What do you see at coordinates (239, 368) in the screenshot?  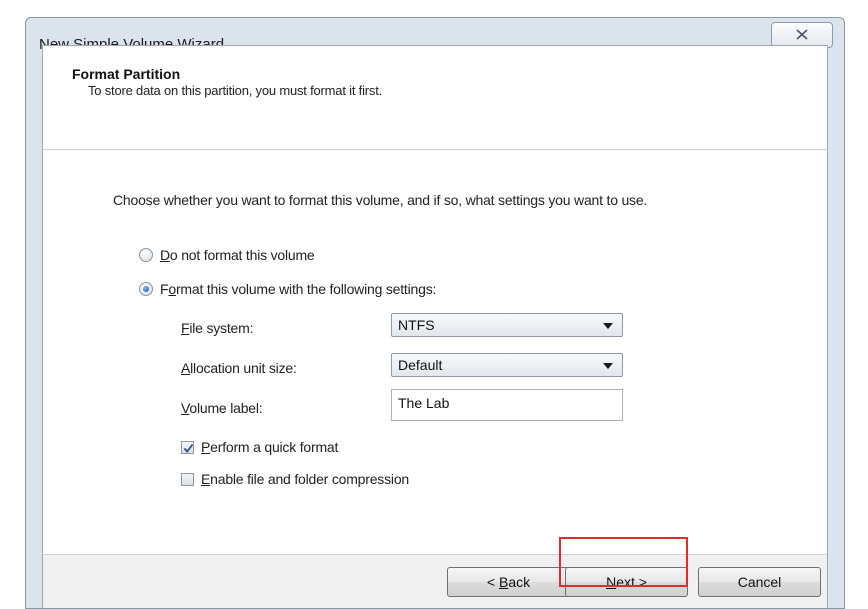 I see `allocation-unit-label: Allocation unit size:` at bounding box center [239, 368].